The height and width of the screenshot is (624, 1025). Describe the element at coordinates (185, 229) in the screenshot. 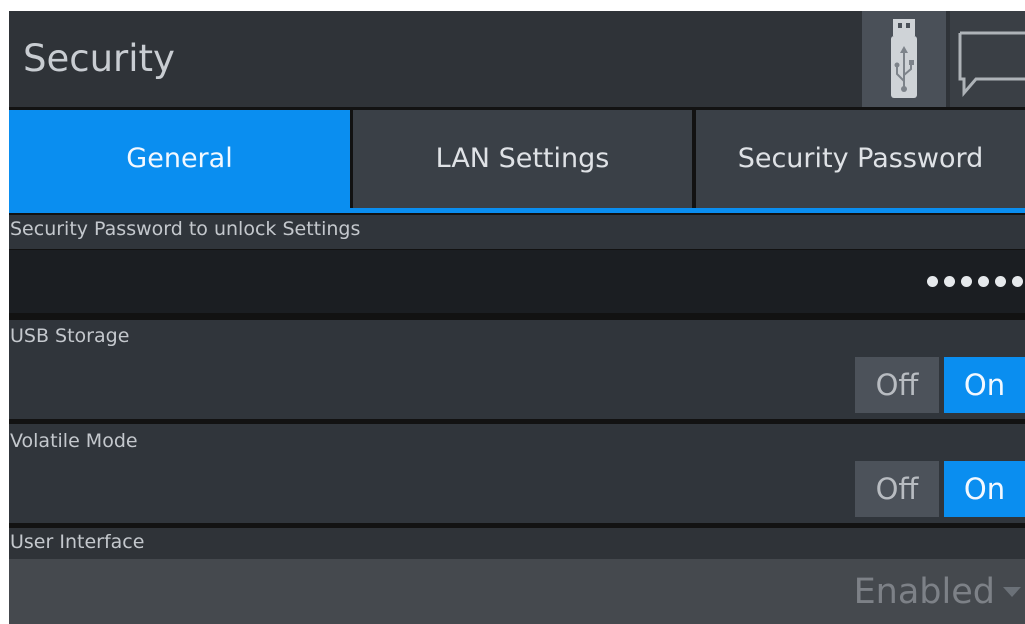

I see `password-label: Security Password to unlock Settings` at that location.